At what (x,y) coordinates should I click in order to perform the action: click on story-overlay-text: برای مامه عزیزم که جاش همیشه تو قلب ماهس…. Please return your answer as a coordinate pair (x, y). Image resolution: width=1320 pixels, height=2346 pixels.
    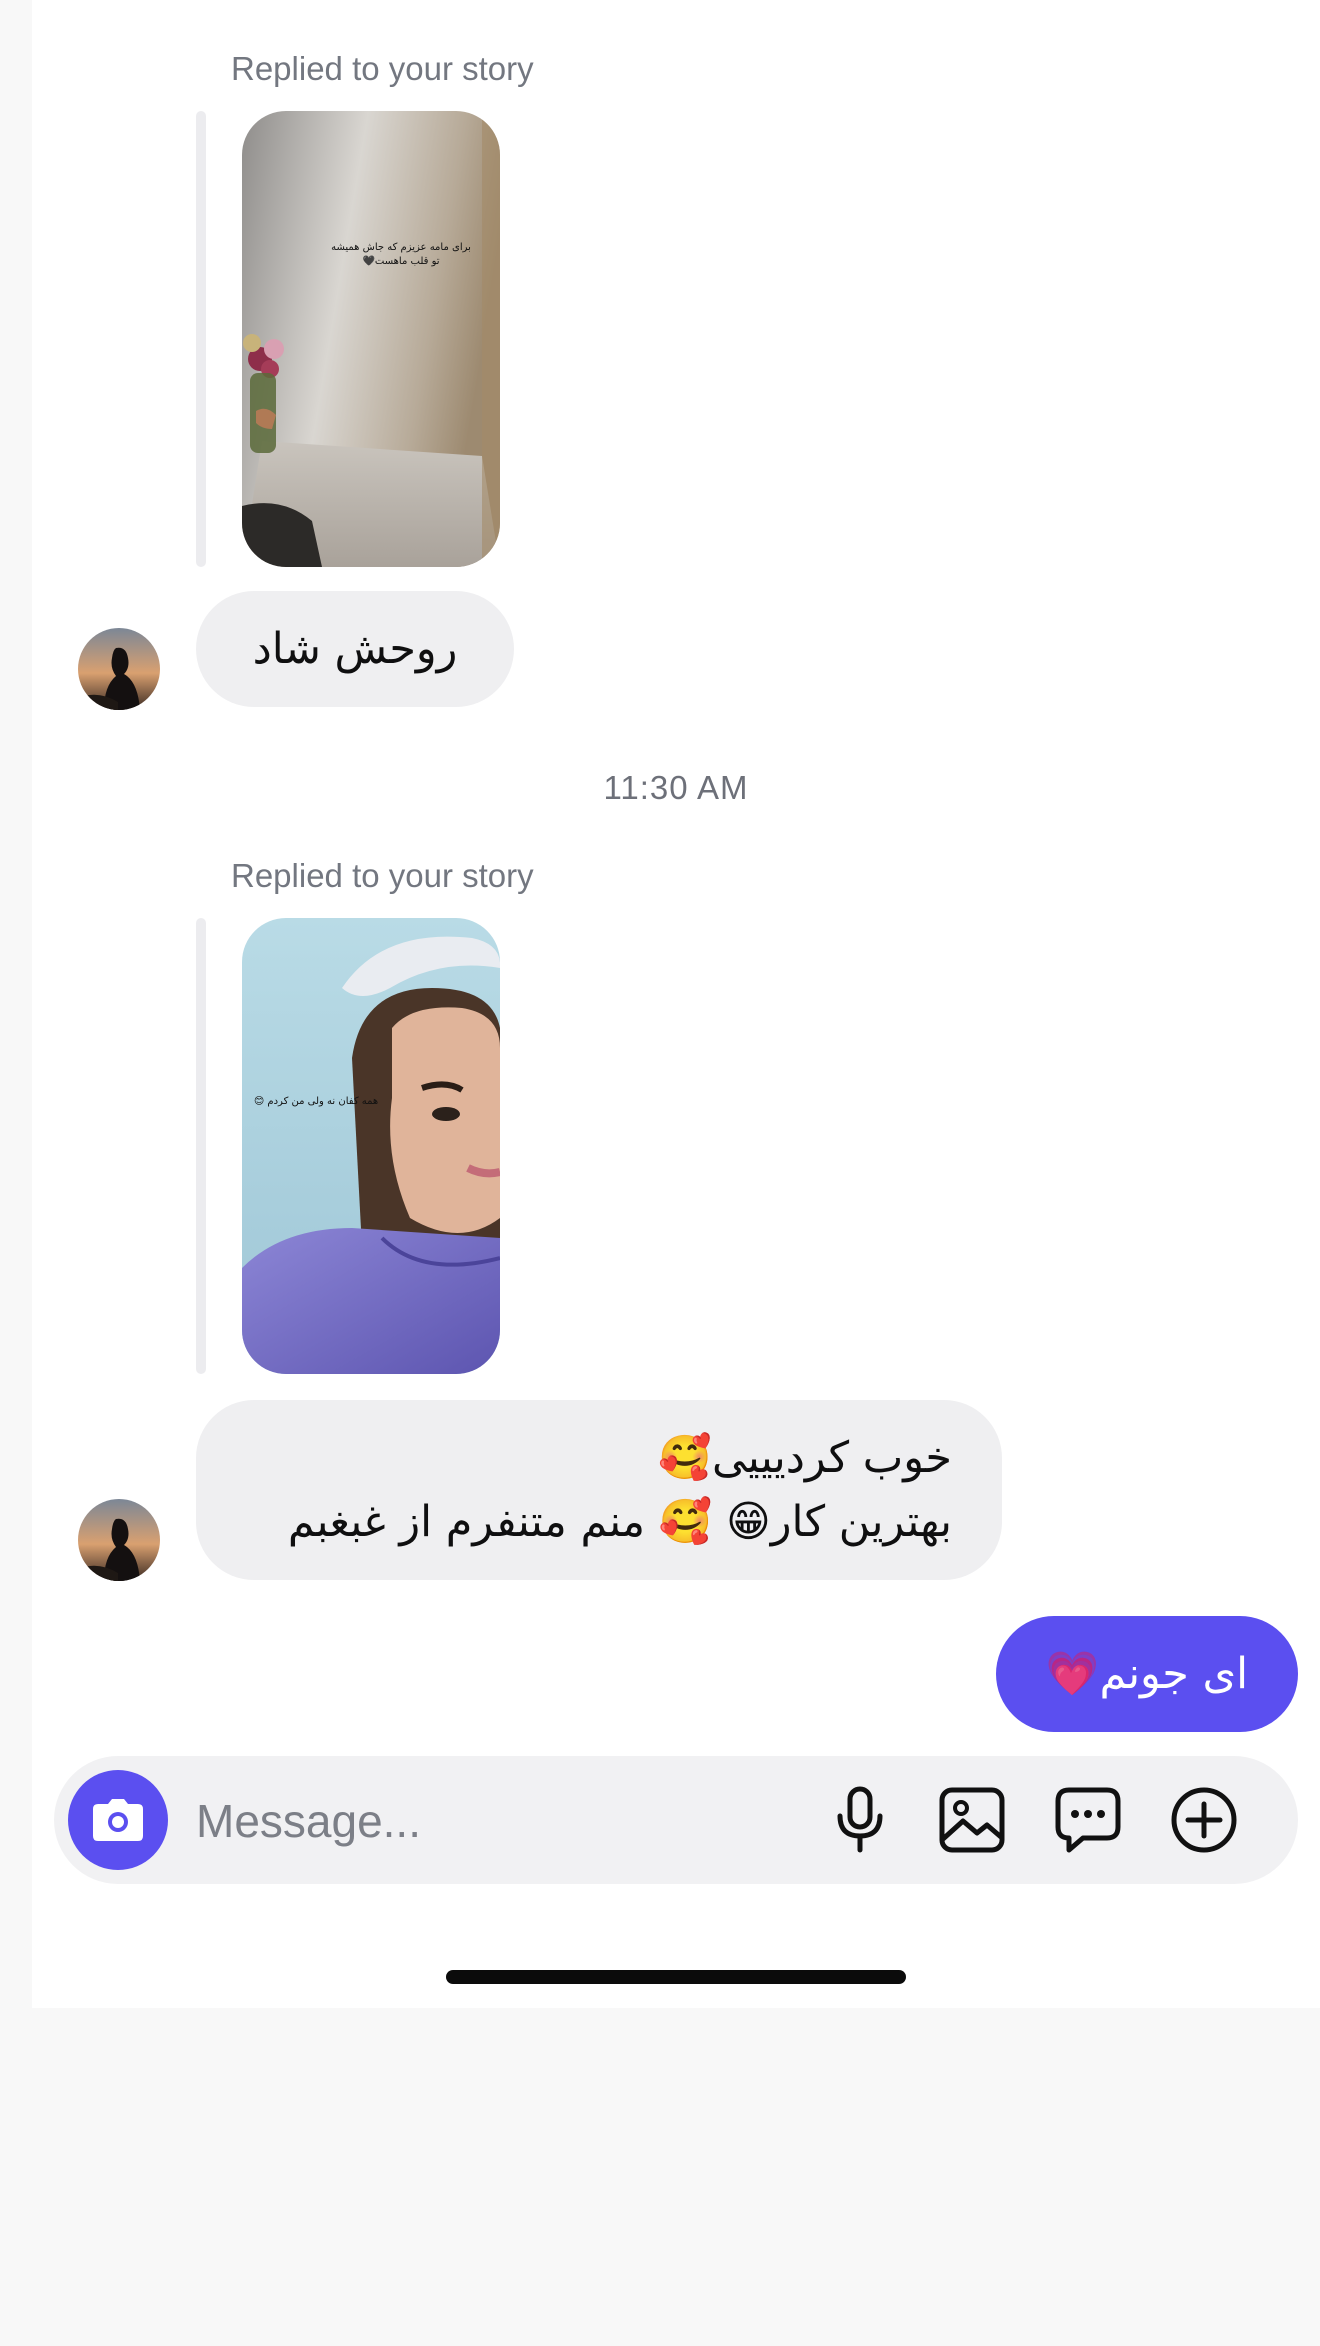
    Looking at the image, I should click on (401, 254).